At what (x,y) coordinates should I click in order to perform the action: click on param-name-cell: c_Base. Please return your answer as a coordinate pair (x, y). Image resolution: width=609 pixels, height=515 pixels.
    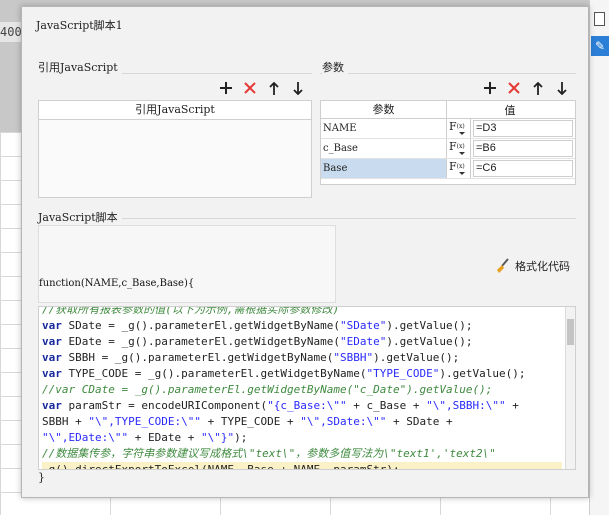
    Looking at the image, I should click on (384, 148).